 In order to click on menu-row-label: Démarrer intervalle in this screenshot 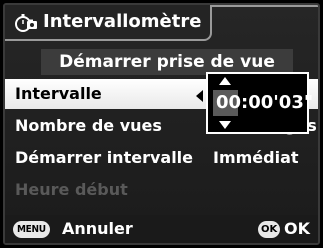, I will do `click(104, 157)`.